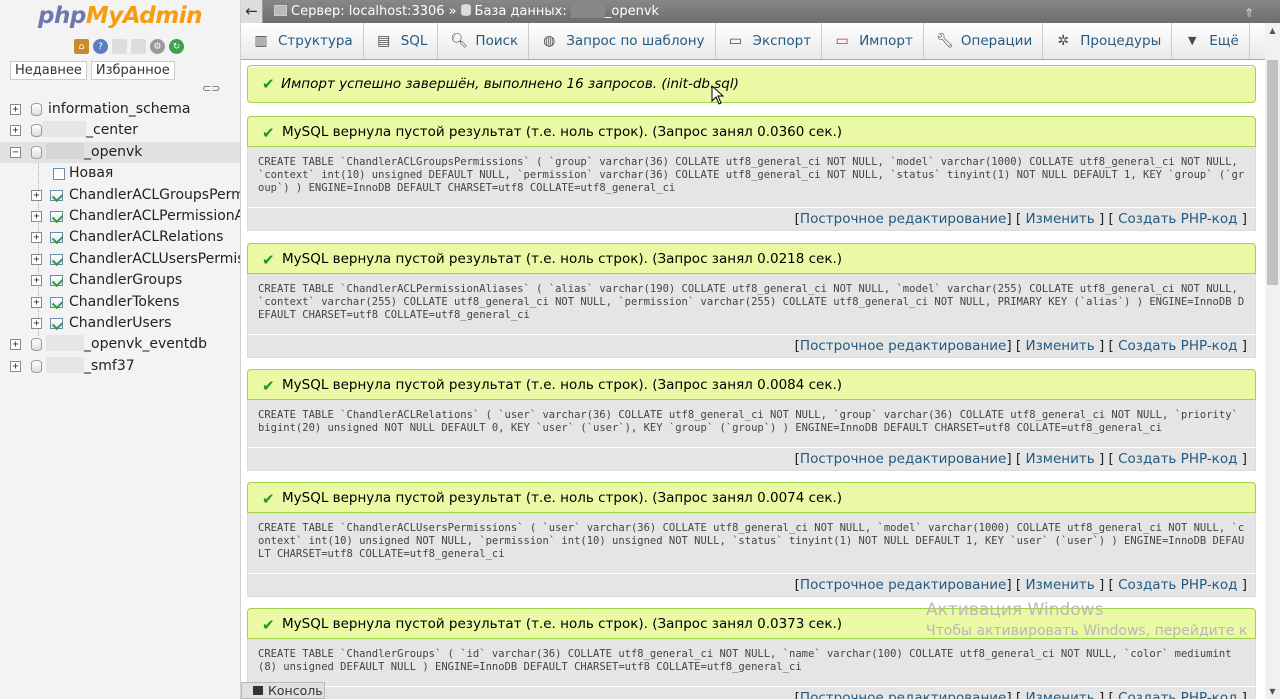 This screenshot has height=699, width=1280. I want to click on tab-sql: ▤ SQL, so click(401, 41).